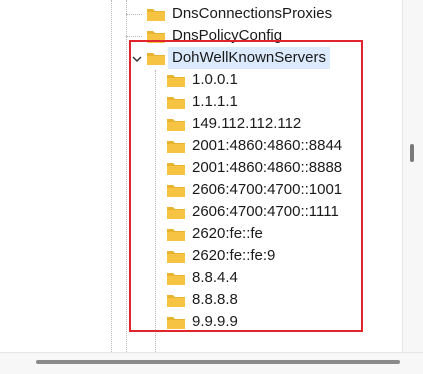  I want to click on tree-node-label: DnsConnectionsProxies, so click(252, 13).